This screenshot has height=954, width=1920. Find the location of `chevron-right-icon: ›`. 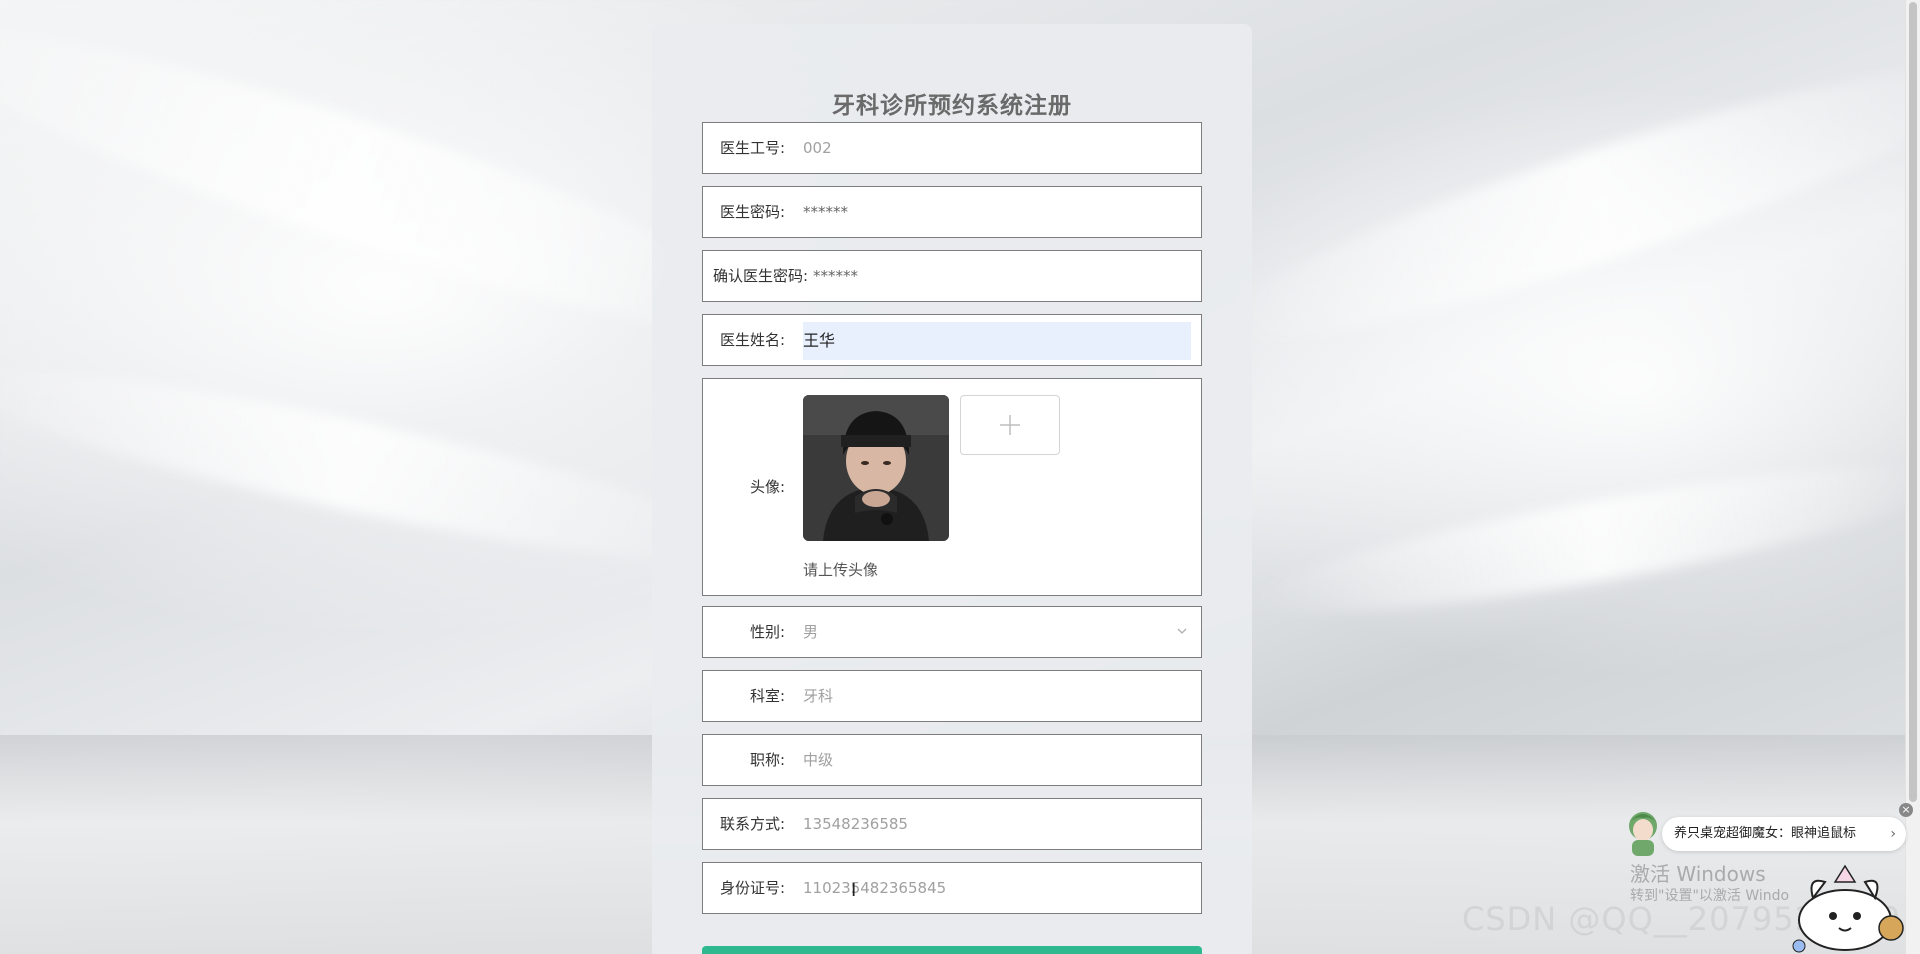

chevron-right-icon: › is located at coordinates (1893, 834).